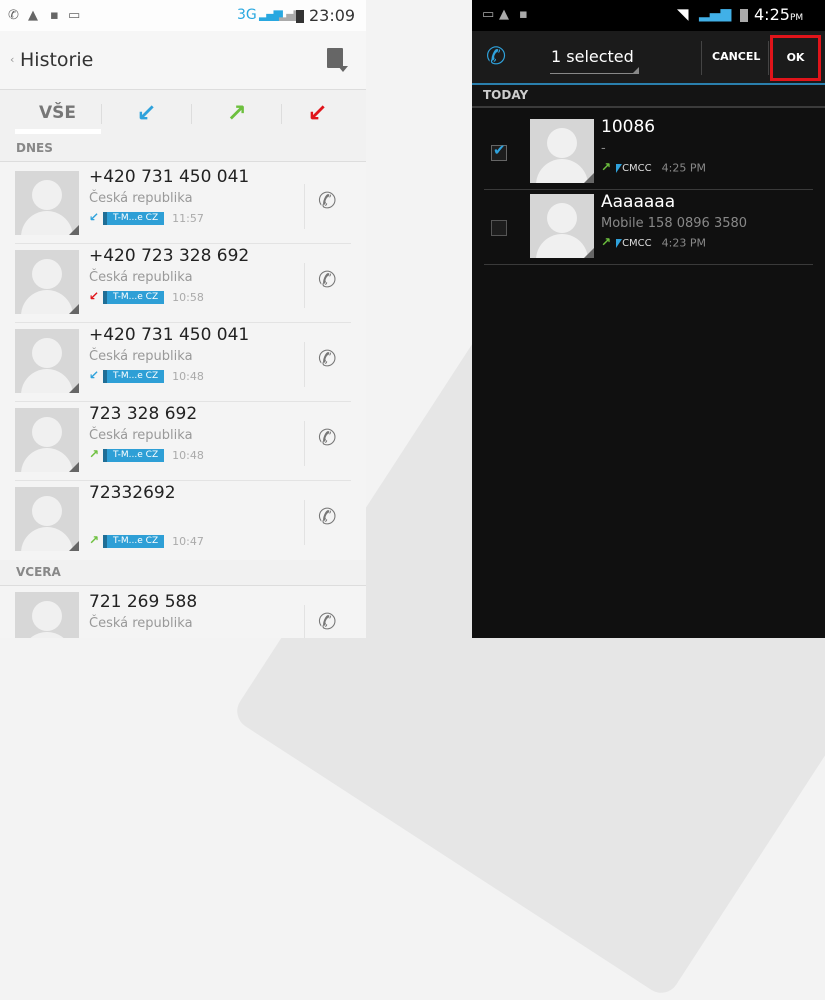 This screenshot has width=825, height=1000. Describe the element at coordinates (779, 14) in the screenshot. I see `status-time: 4:25PM` at that location.